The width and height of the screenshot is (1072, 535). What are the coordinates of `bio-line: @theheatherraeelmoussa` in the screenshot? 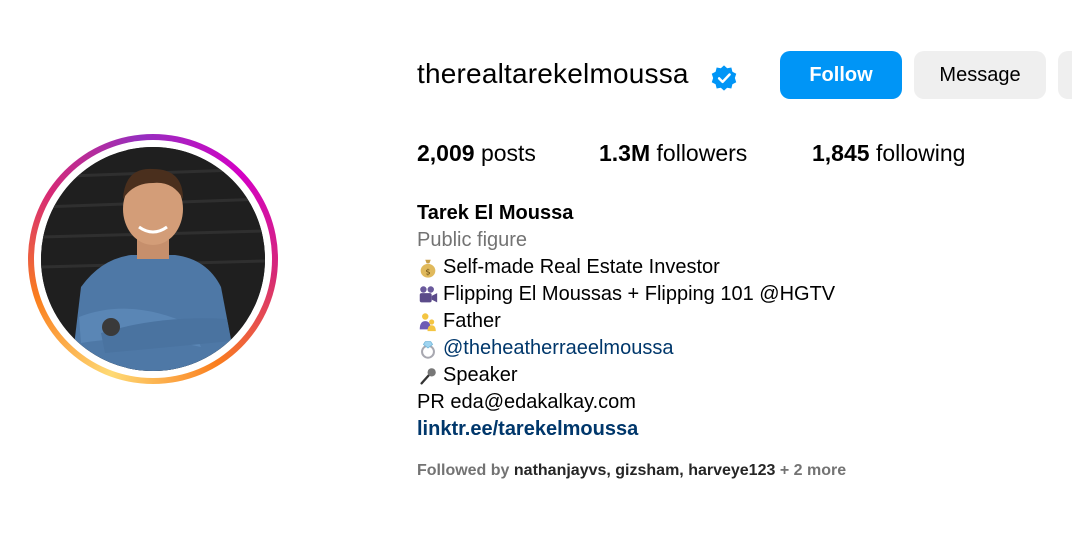 It's located at (626, 348).